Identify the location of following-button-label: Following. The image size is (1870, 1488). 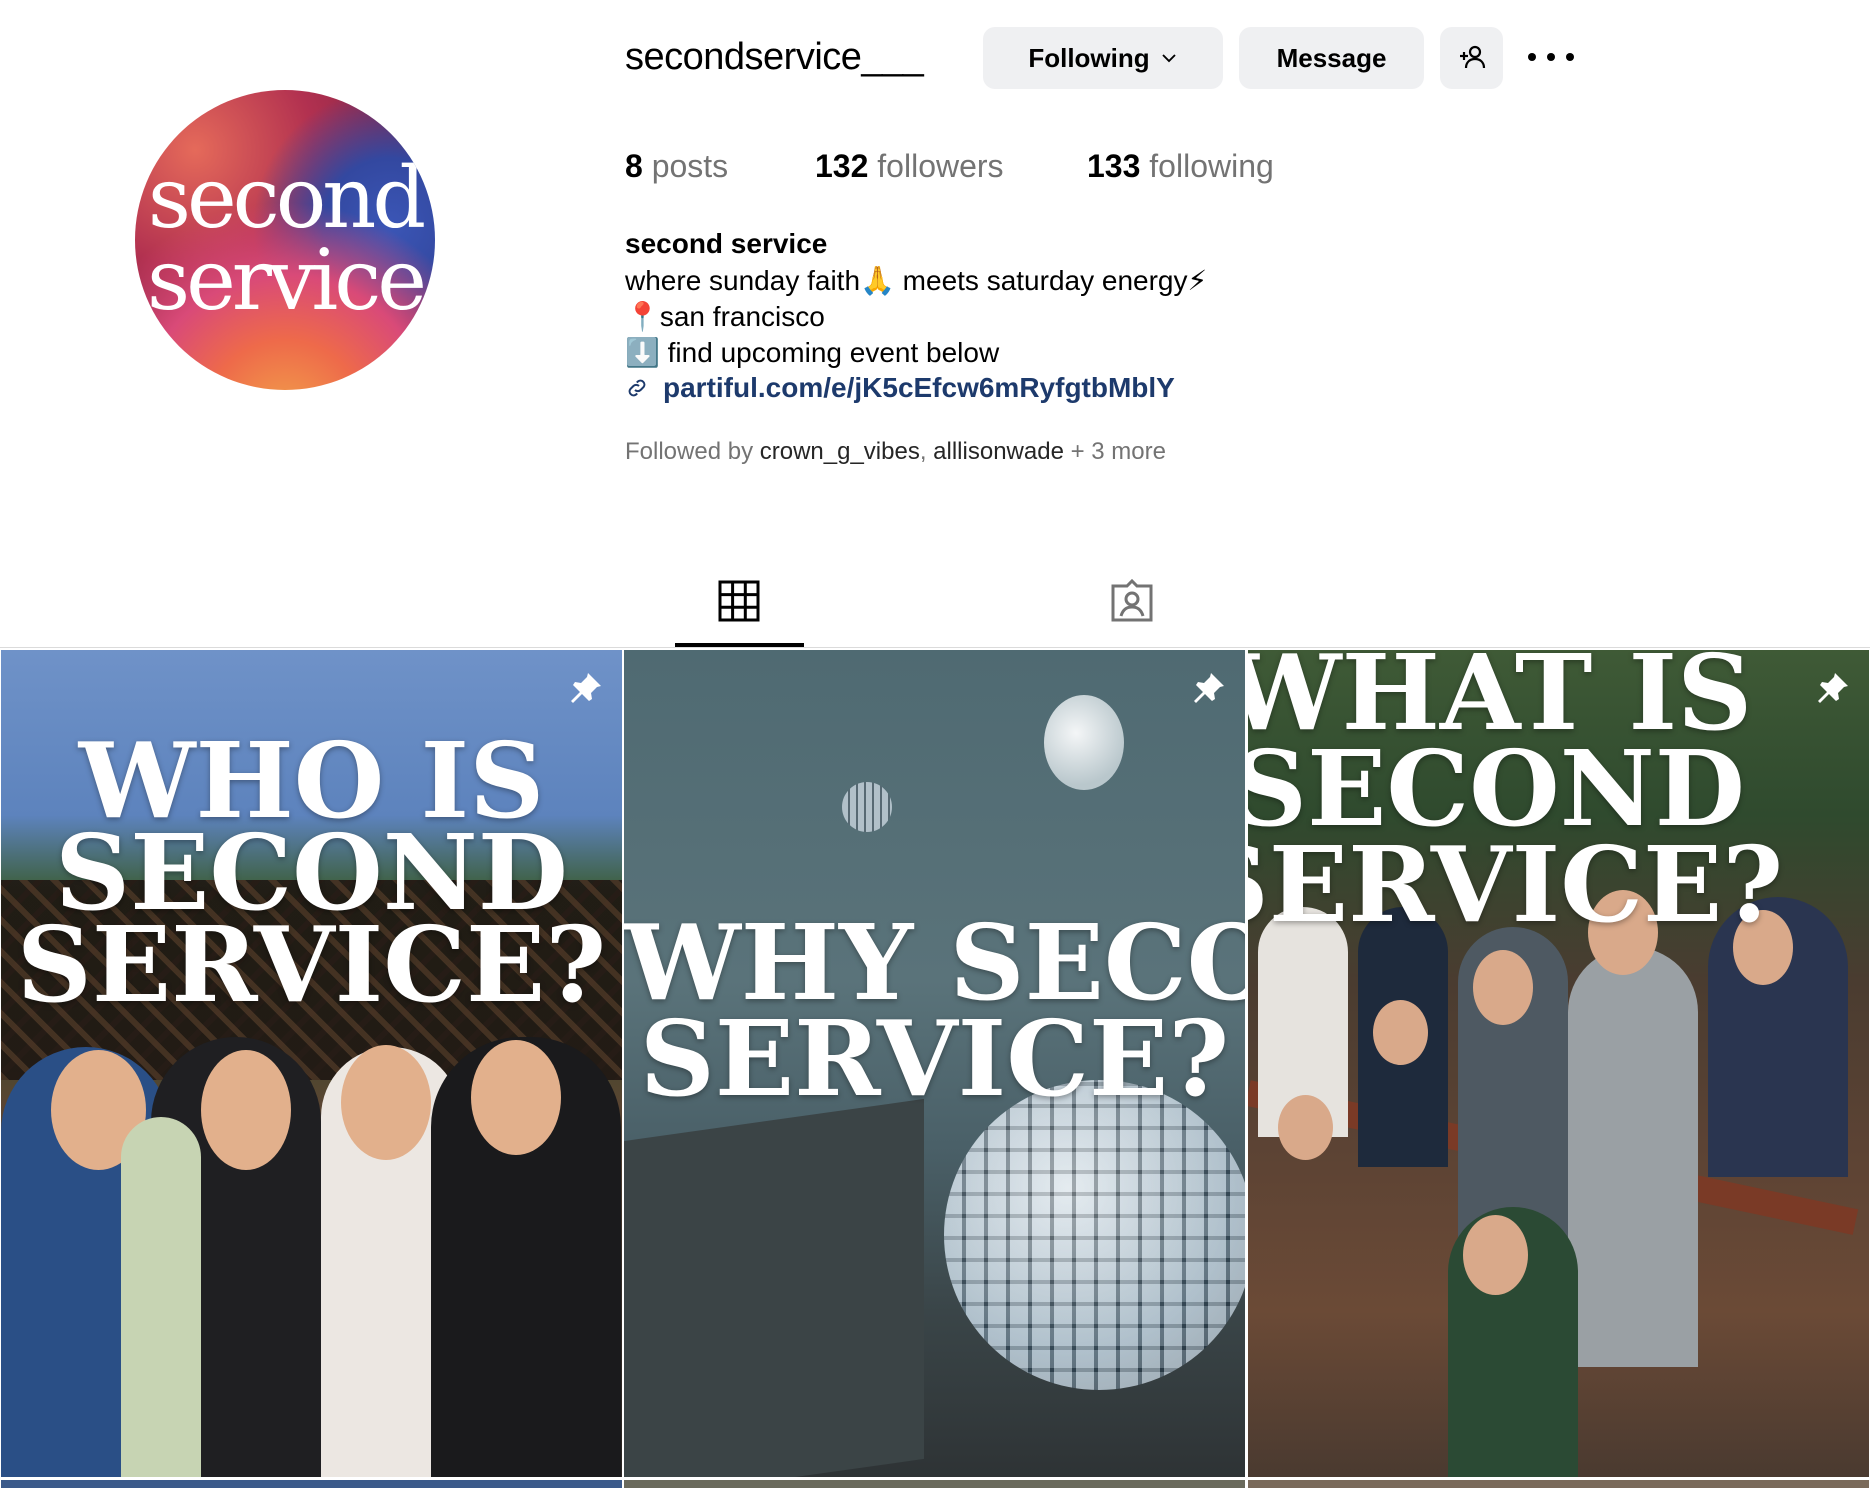
(1089, 57).